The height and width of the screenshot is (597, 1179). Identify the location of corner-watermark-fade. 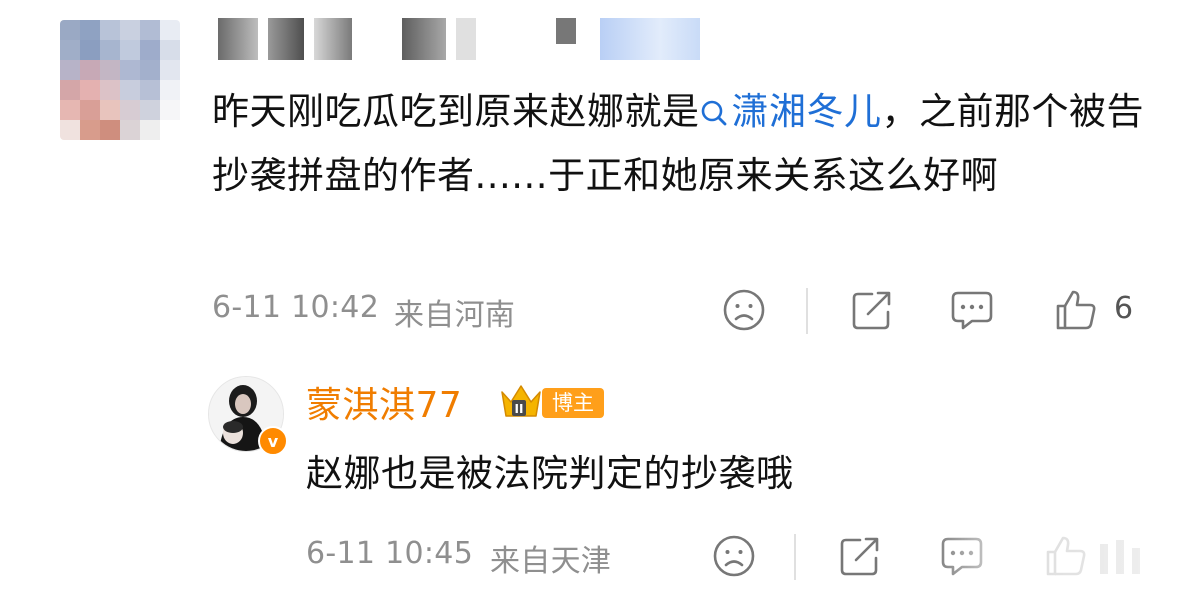
(1054, 558).